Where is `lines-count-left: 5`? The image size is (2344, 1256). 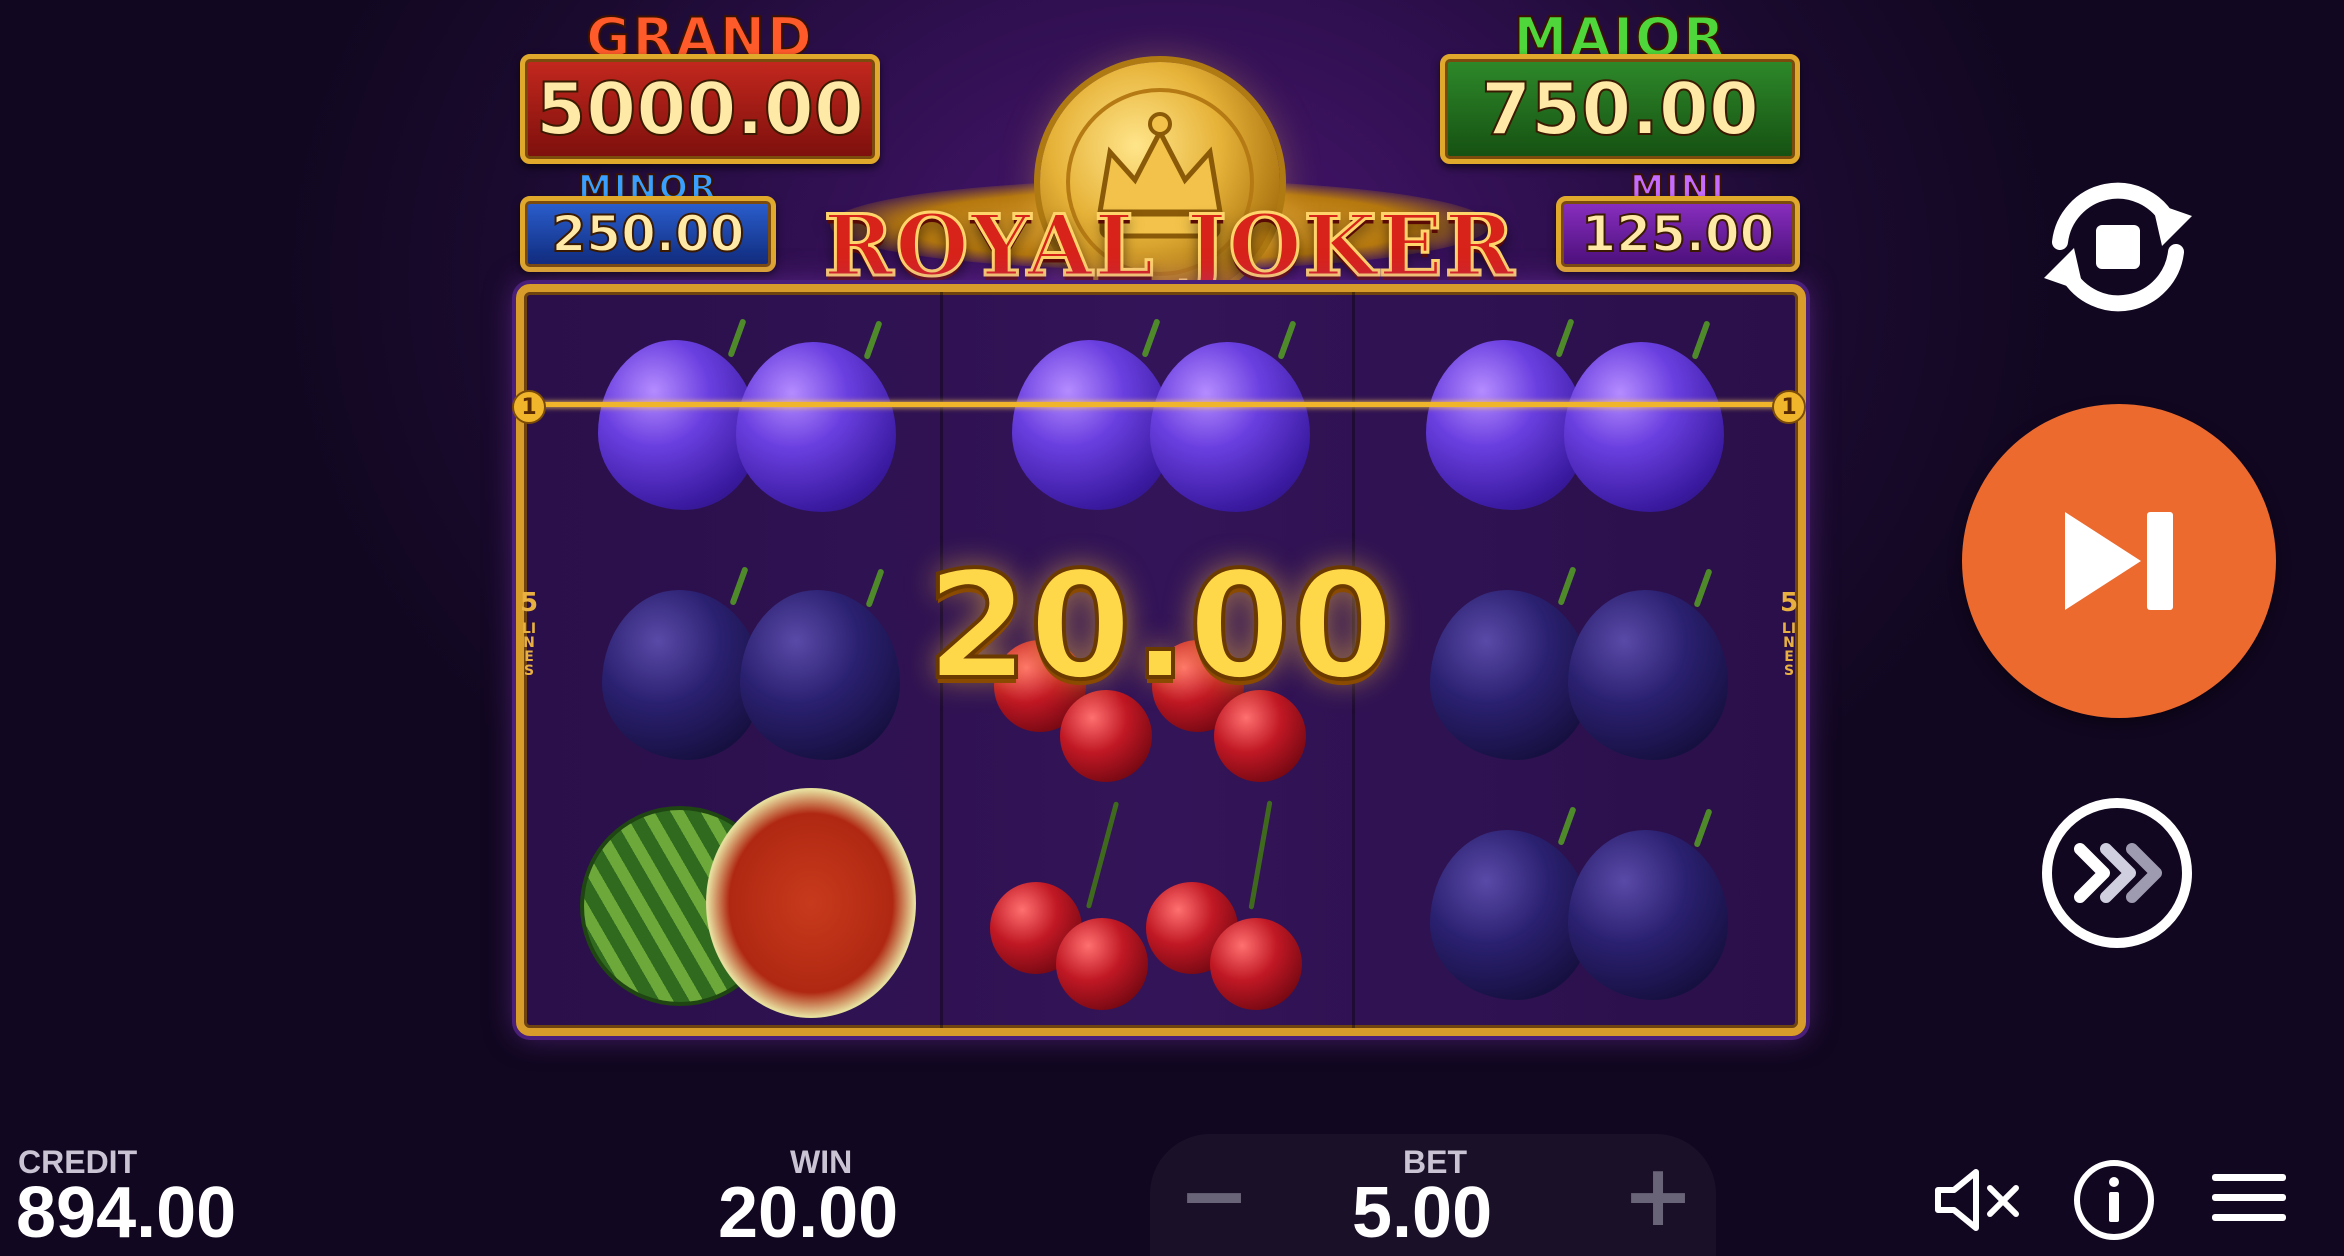 lines-count-left: 5 is located at coordinates (529, 603).